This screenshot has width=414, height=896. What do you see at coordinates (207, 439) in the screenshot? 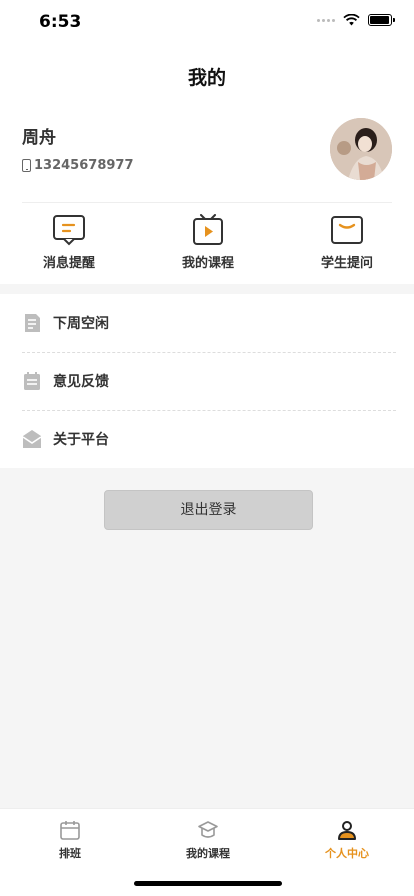
I see `menu-item-about: 关于平台` at bounding box center [207, 439].